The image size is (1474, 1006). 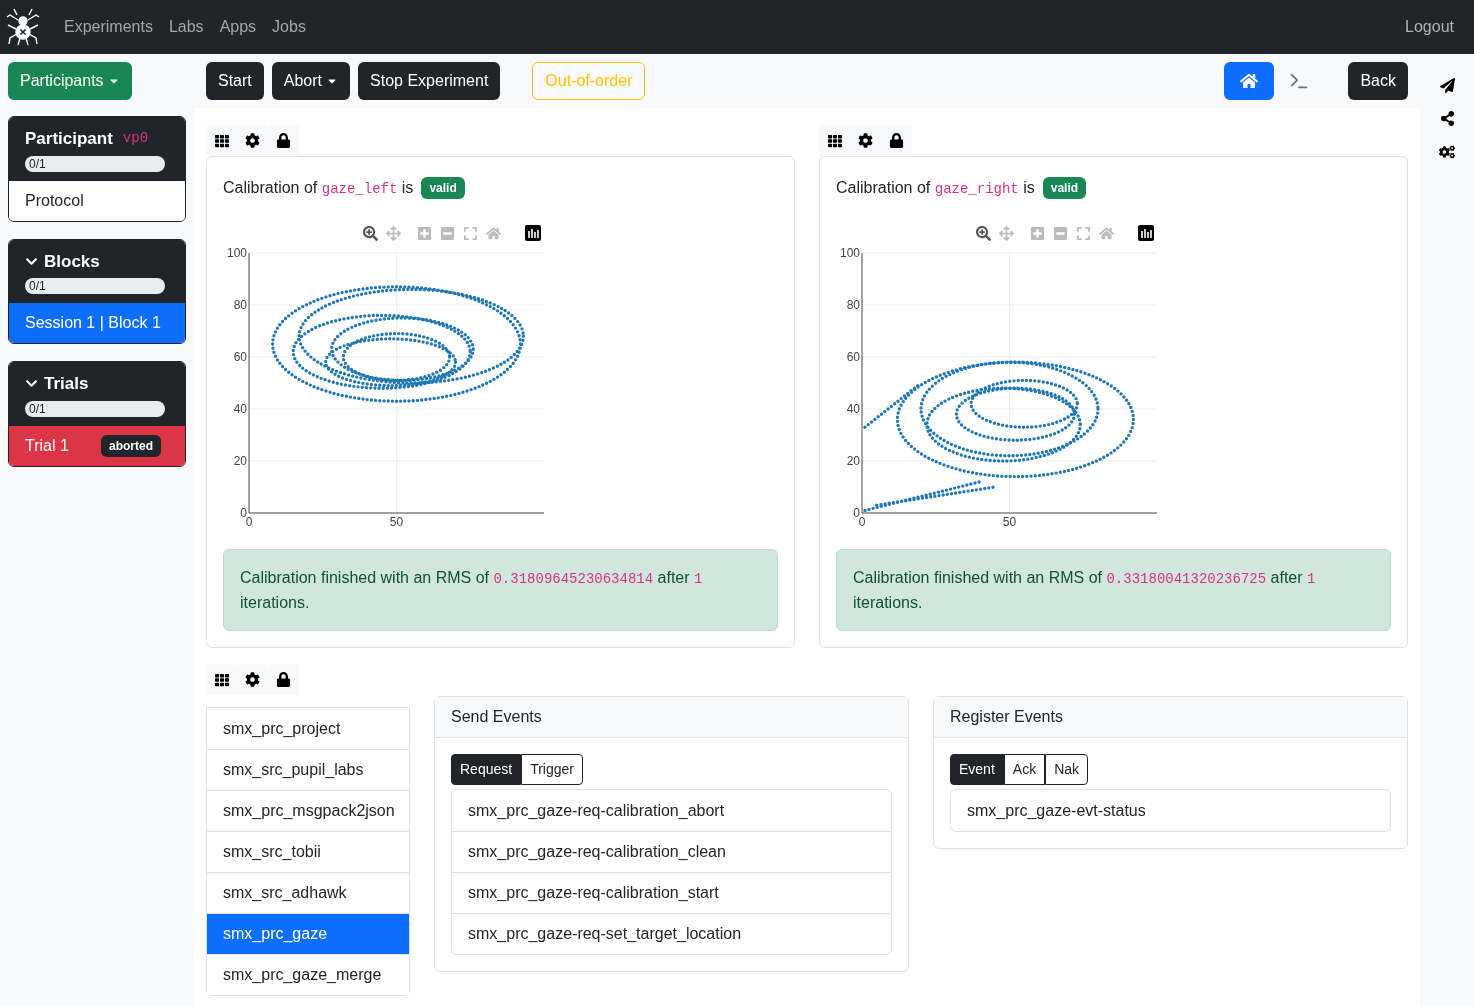 I want to click on share-icon, so click(x=1447, y=118).